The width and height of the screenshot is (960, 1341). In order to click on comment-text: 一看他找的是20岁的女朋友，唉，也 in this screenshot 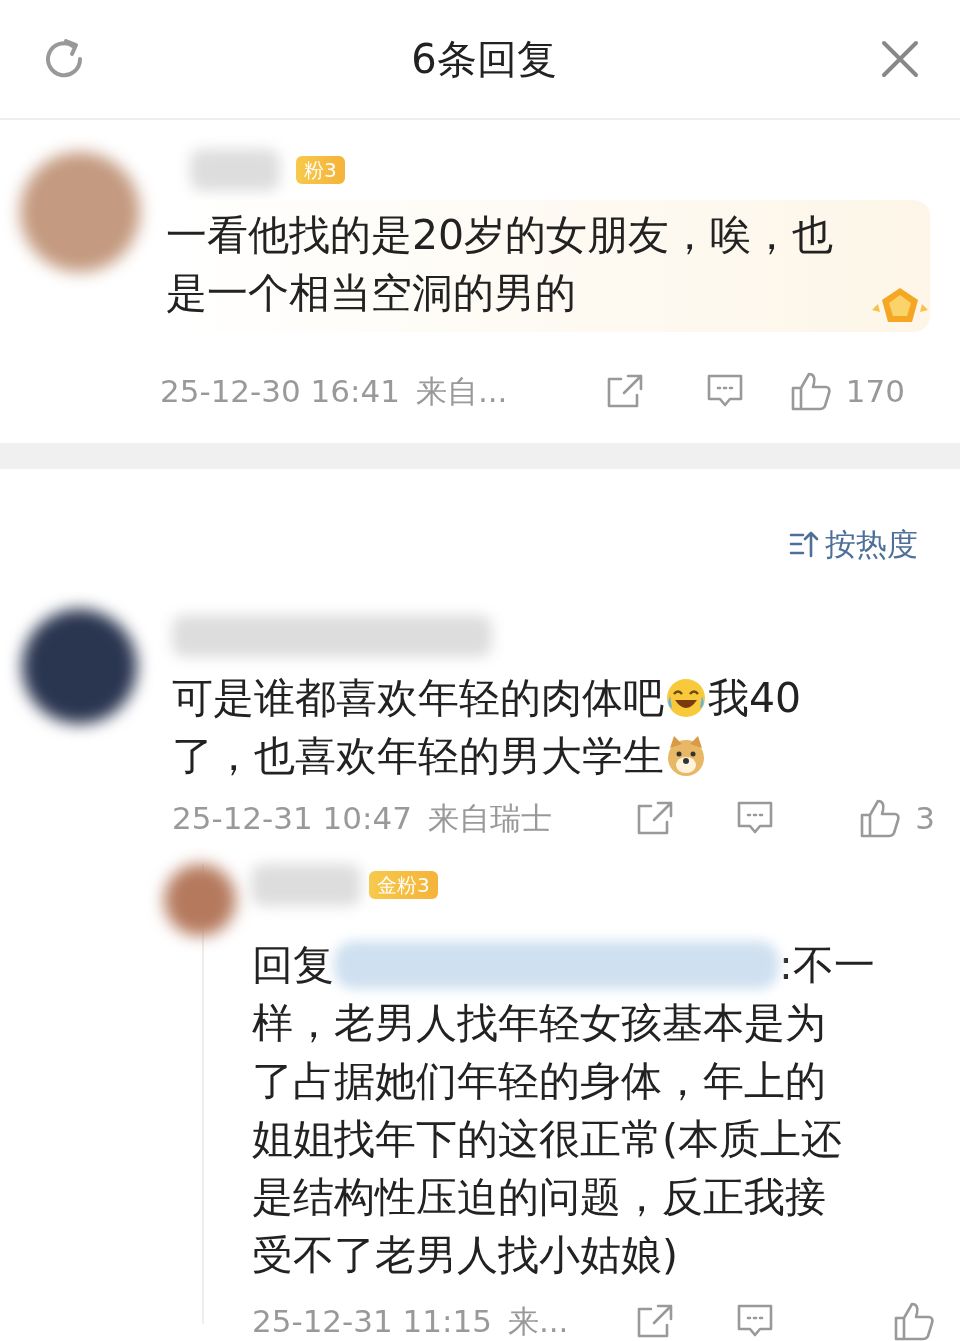, I will do `click(500, 235)`.